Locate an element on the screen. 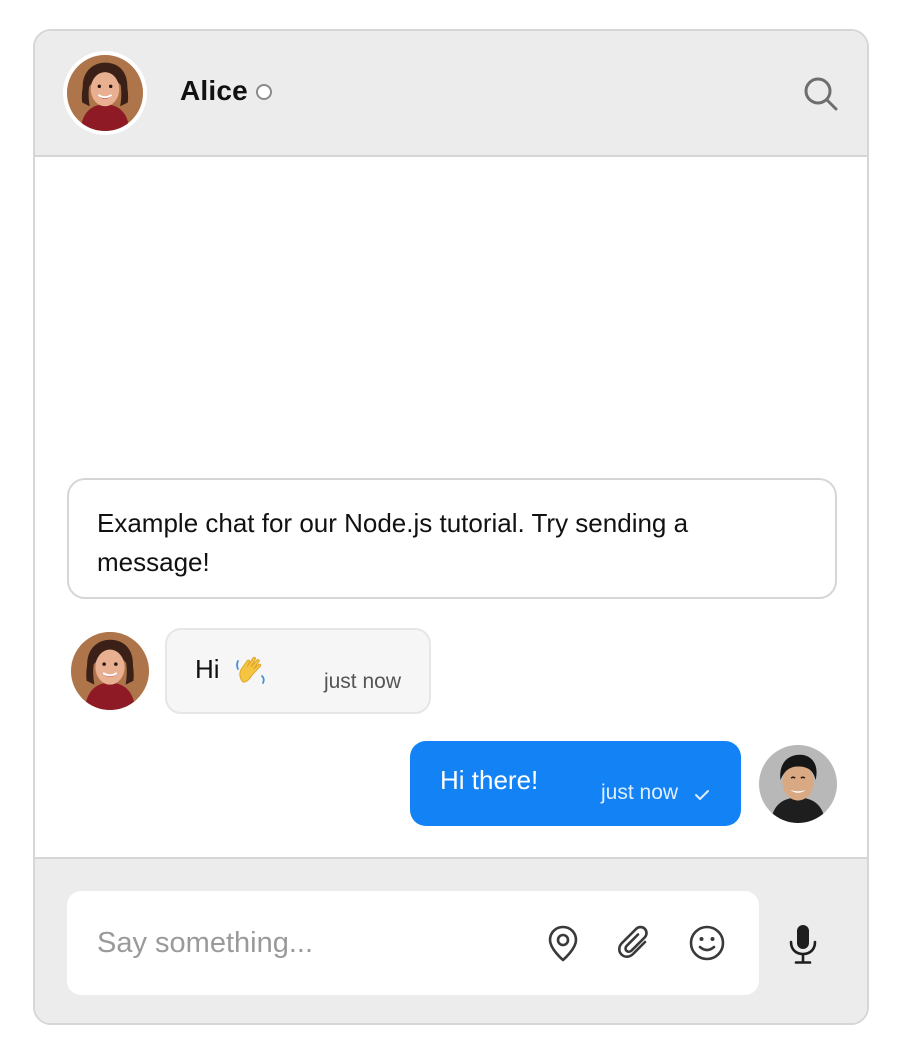  search-icon is located at coordinates (821, 94).